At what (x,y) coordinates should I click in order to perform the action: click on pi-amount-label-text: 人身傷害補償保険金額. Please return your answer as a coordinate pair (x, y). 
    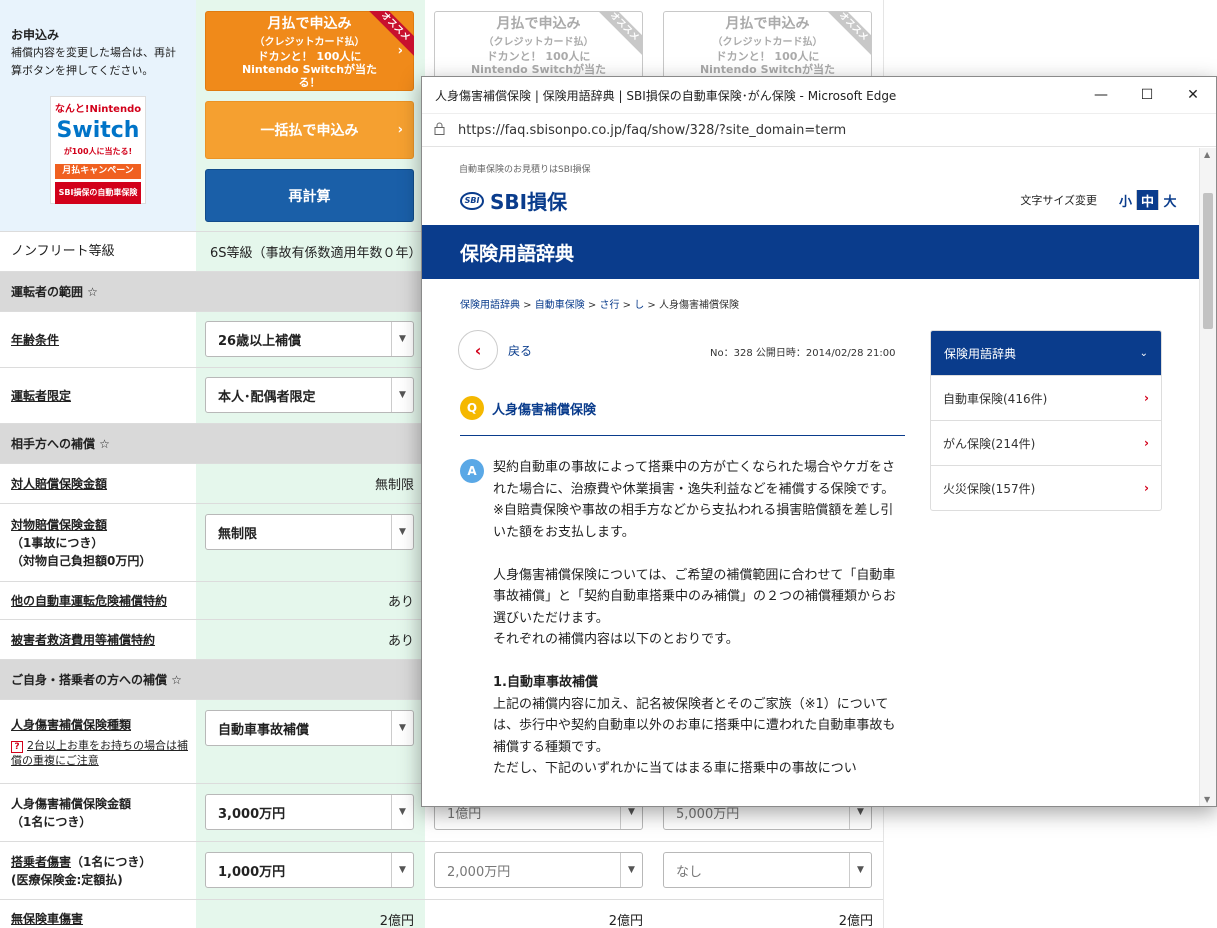
    Looking at the image, I should click on (71, 803).